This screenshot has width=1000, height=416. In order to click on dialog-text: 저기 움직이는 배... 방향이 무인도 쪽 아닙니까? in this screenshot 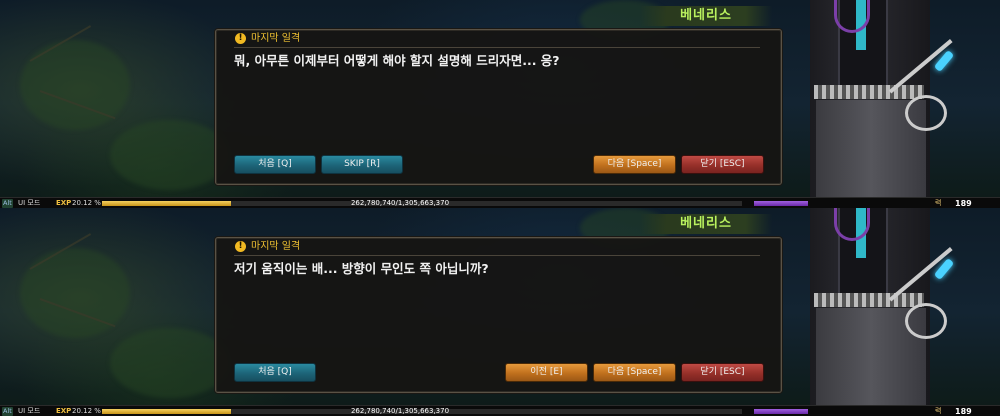, I will do `click(361, 268)`.